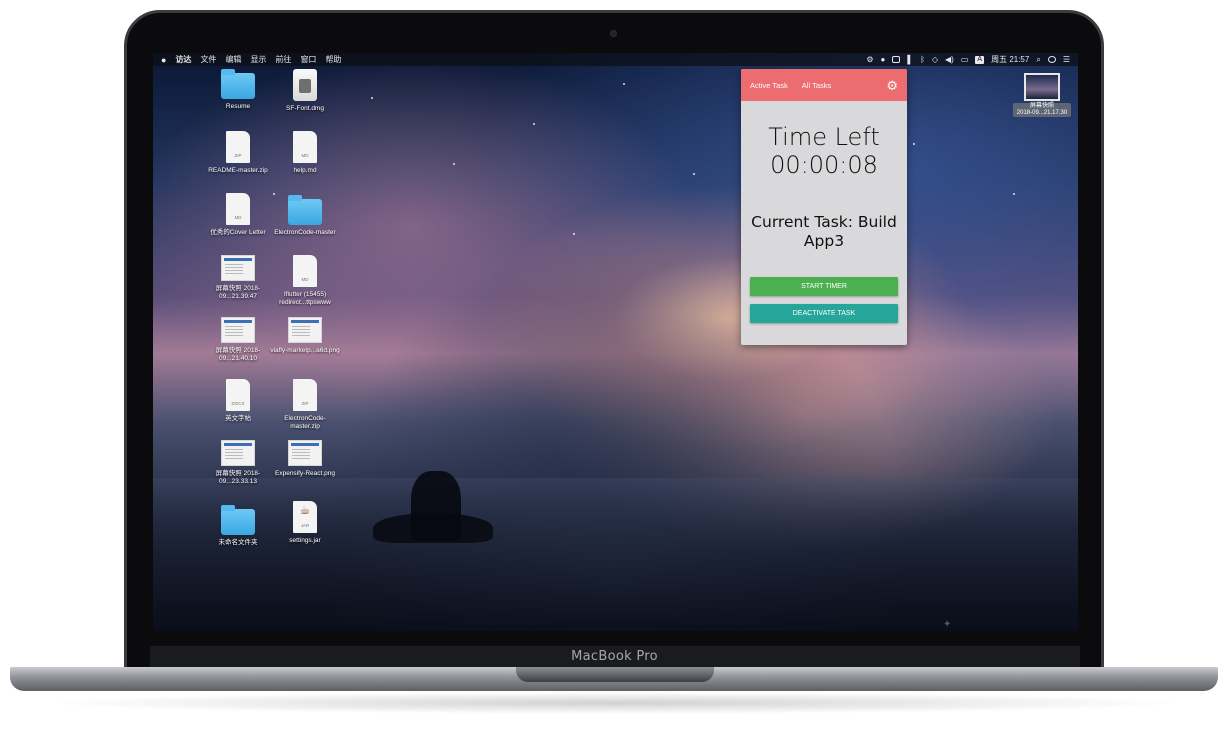 This screenshot has height=733, width=1229. Describe the element at coordinates (238, 542) in the screenshot. I see `desktop-icon-label: 未命名文件夹` at that location.